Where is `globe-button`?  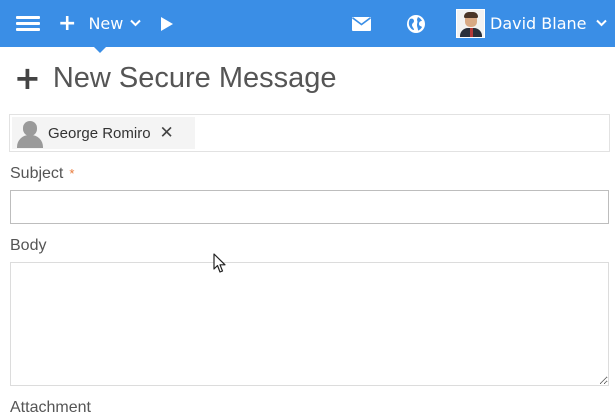 globe-button is located at coordinates (416, 23).